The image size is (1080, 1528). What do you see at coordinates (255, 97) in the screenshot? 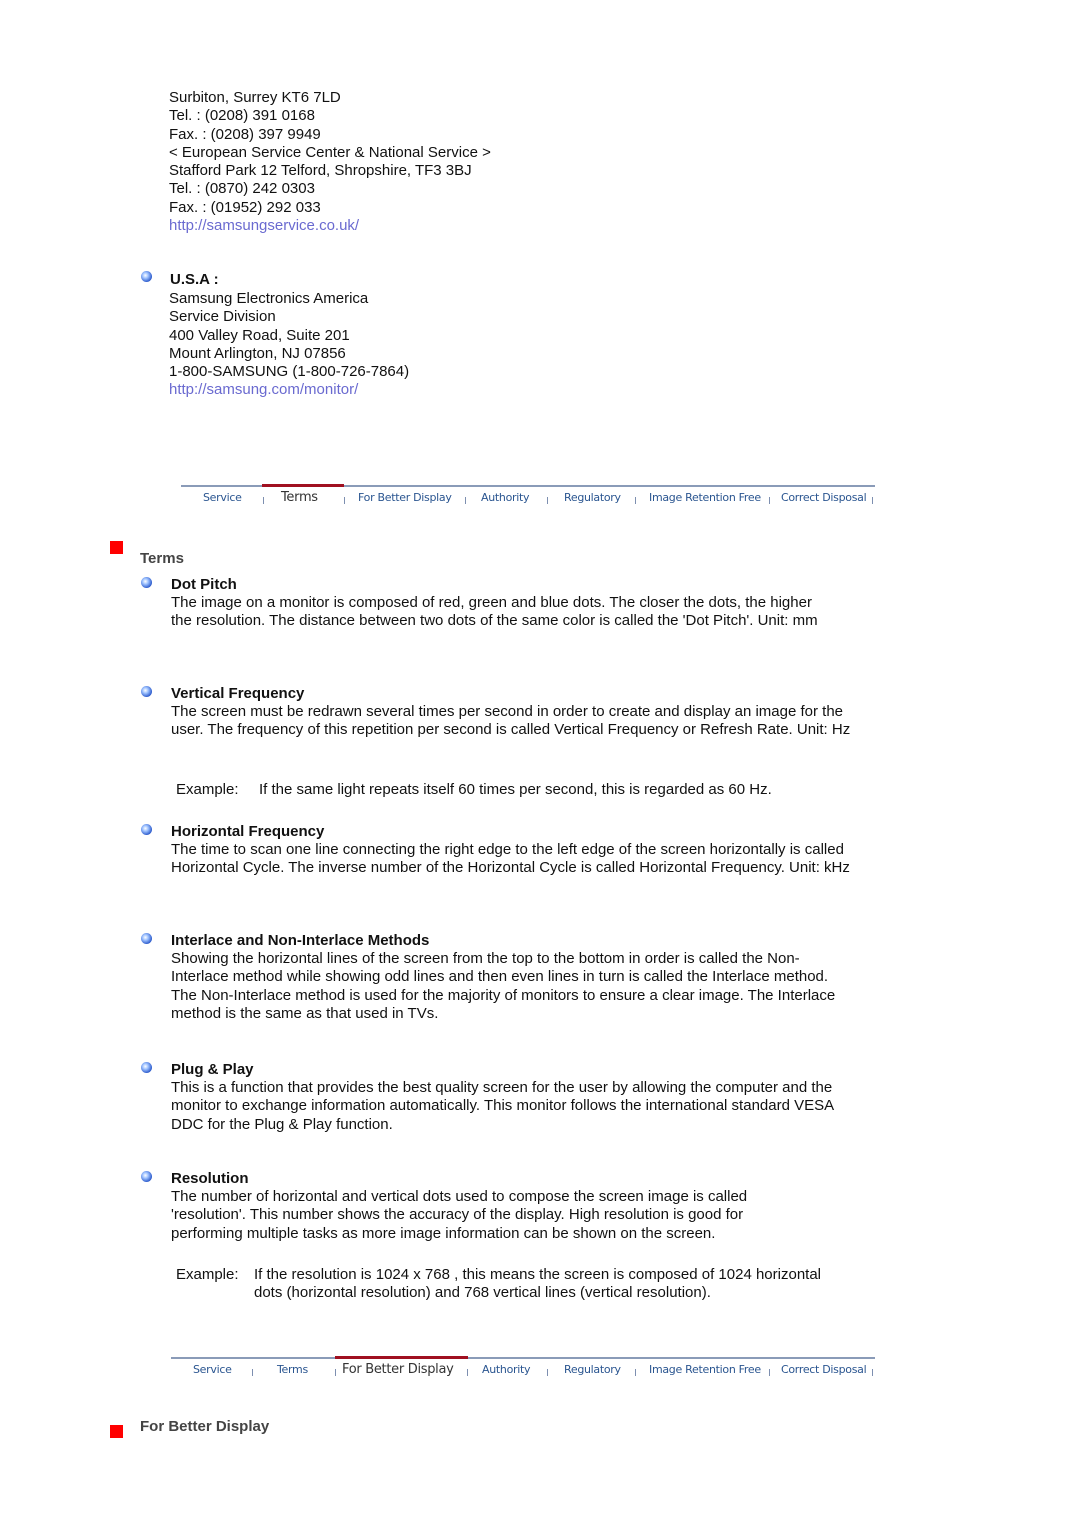
I see `uk-address-line: Surbiton, Surrey KT6 7LD` at bounding box center [255, 97].